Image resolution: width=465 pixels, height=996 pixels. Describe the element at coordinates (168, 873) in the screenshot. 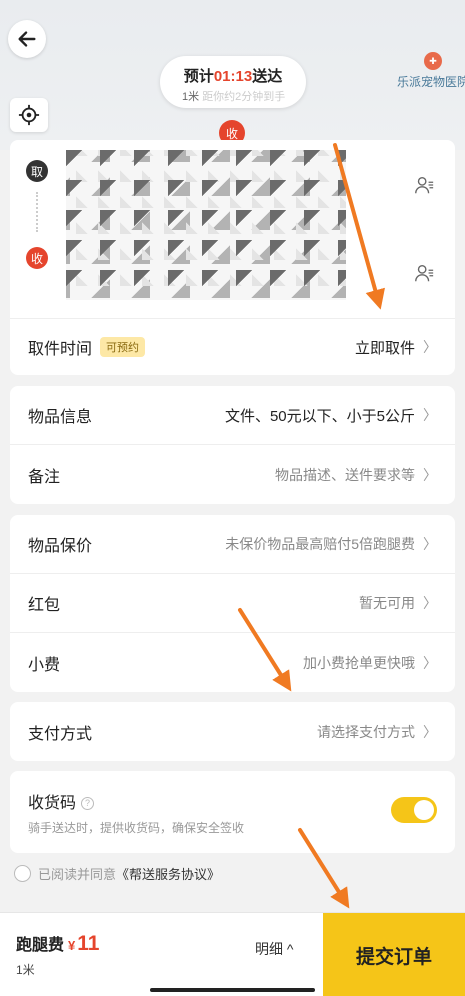

I see `agreement-link: 《帮送服务协议》` at that location.